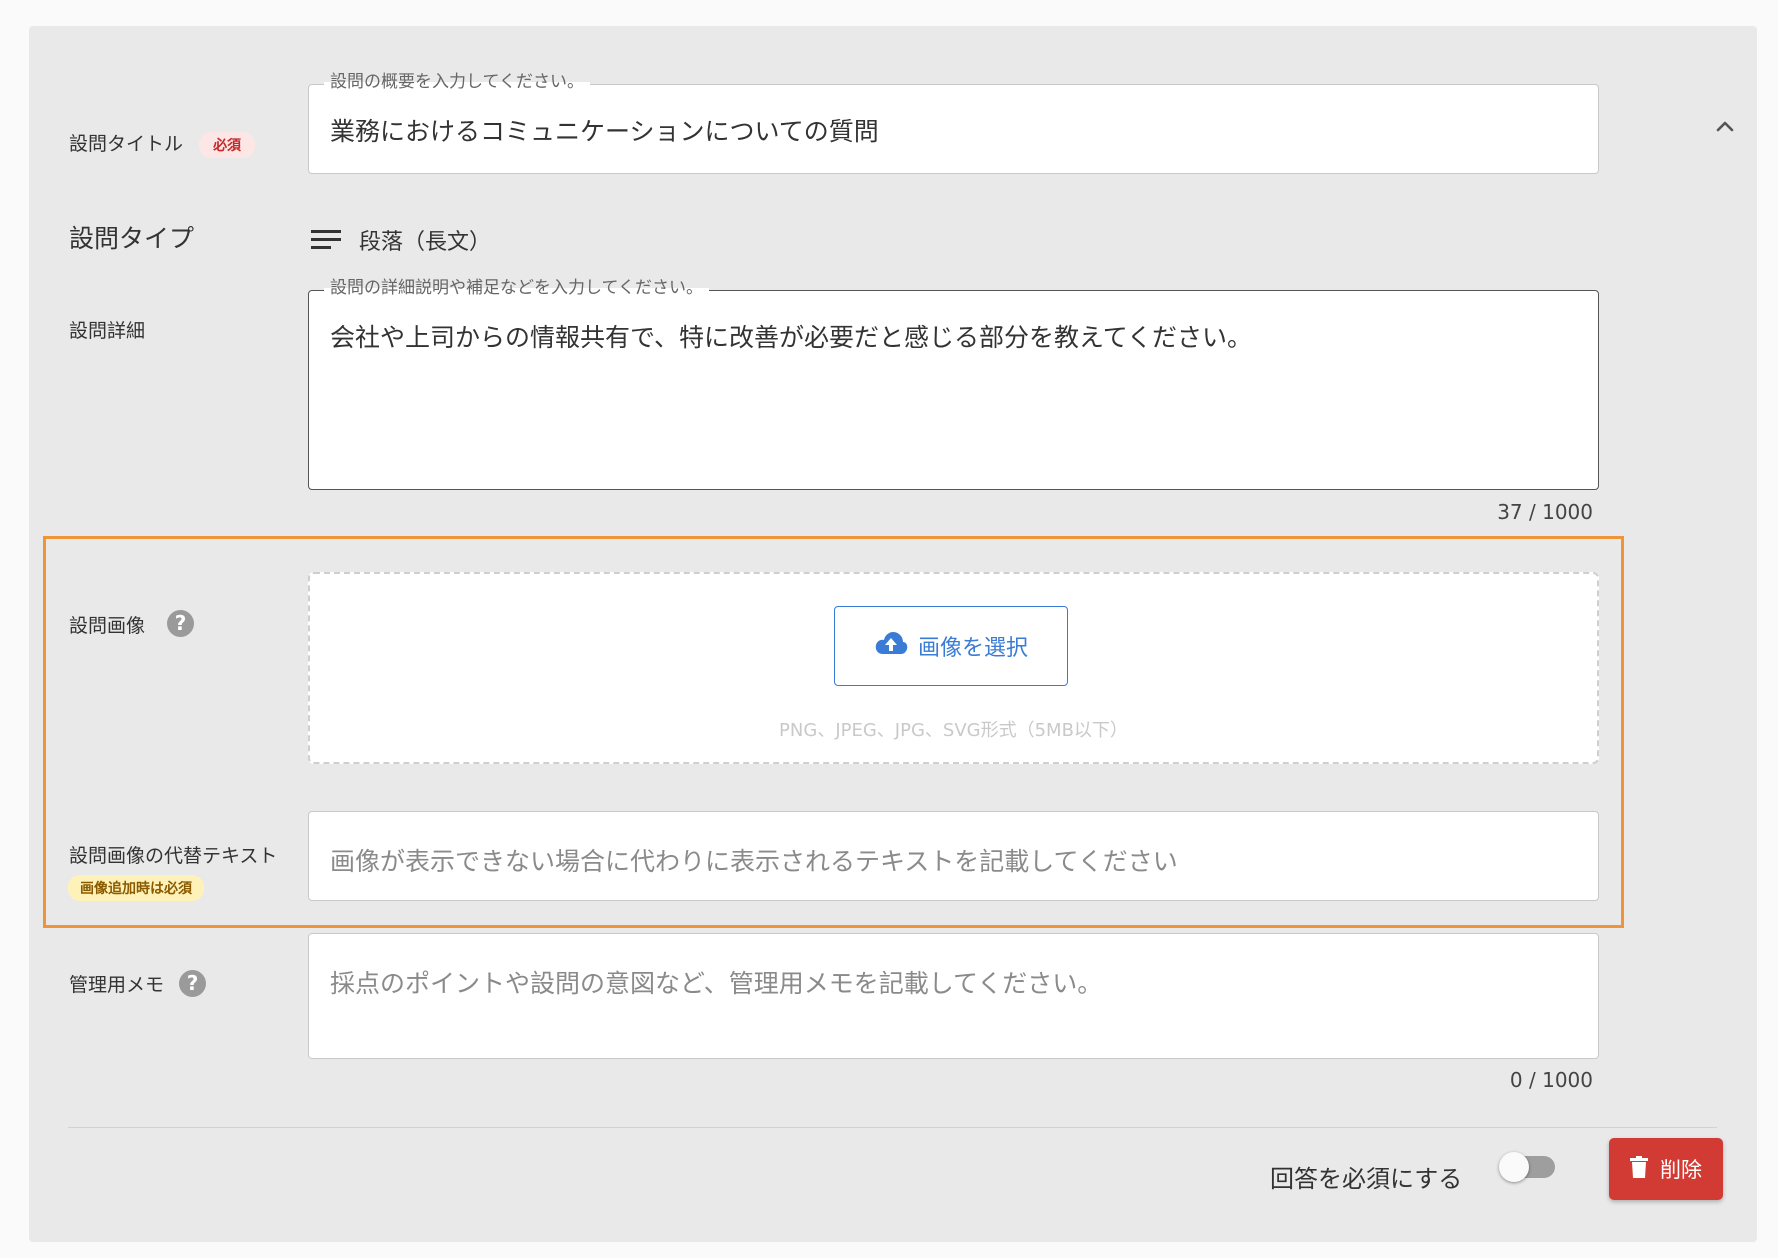 The width and height of the screenshot is (1778, 1258). What do you see at coordinates (1551, 1080) in the screenshot?
I see `memo-counter: 0 / 1000` at bounding box center [1551, 1080].